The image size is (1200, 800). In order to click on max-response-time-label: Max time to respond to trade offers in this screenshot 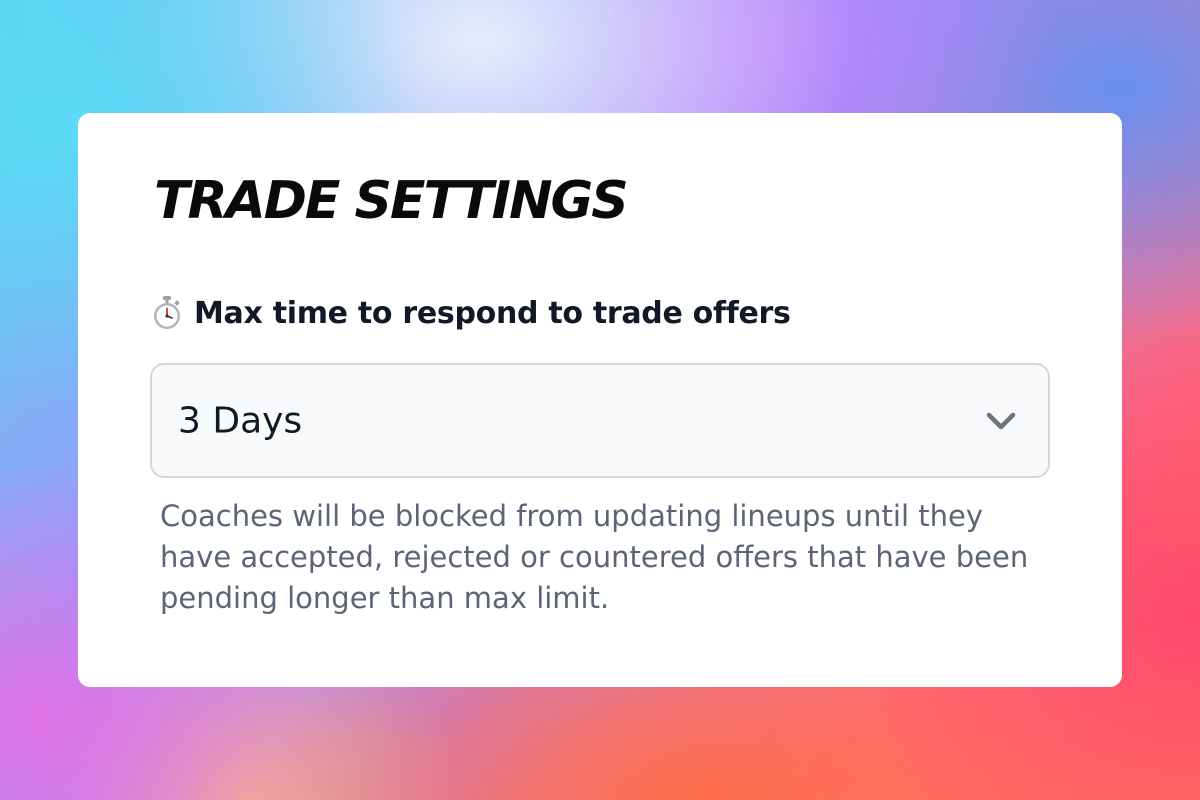, I will do `click(470, 313)`.